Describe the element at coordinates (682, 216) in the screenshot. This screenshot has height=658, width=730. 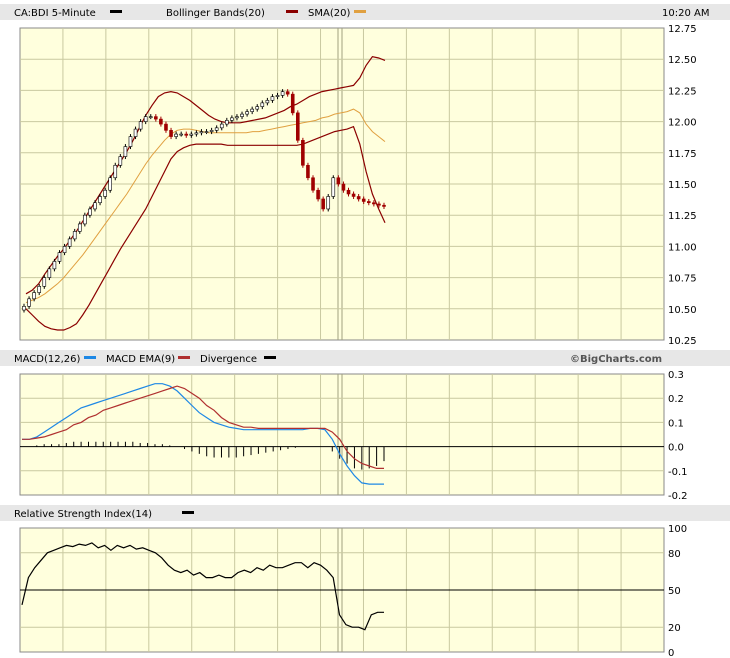
I see `price-y-tick-label: 11.25` at that location.